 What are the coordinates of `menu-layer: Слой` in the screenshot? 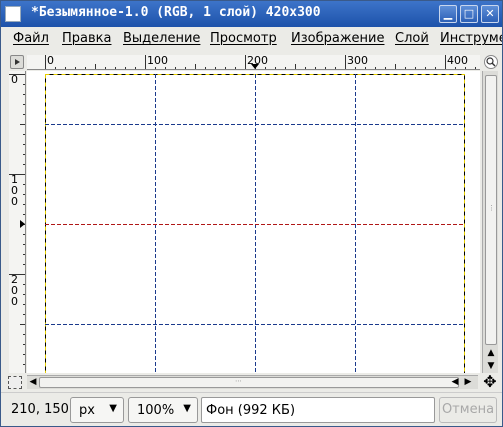 It's located at (412, 38).